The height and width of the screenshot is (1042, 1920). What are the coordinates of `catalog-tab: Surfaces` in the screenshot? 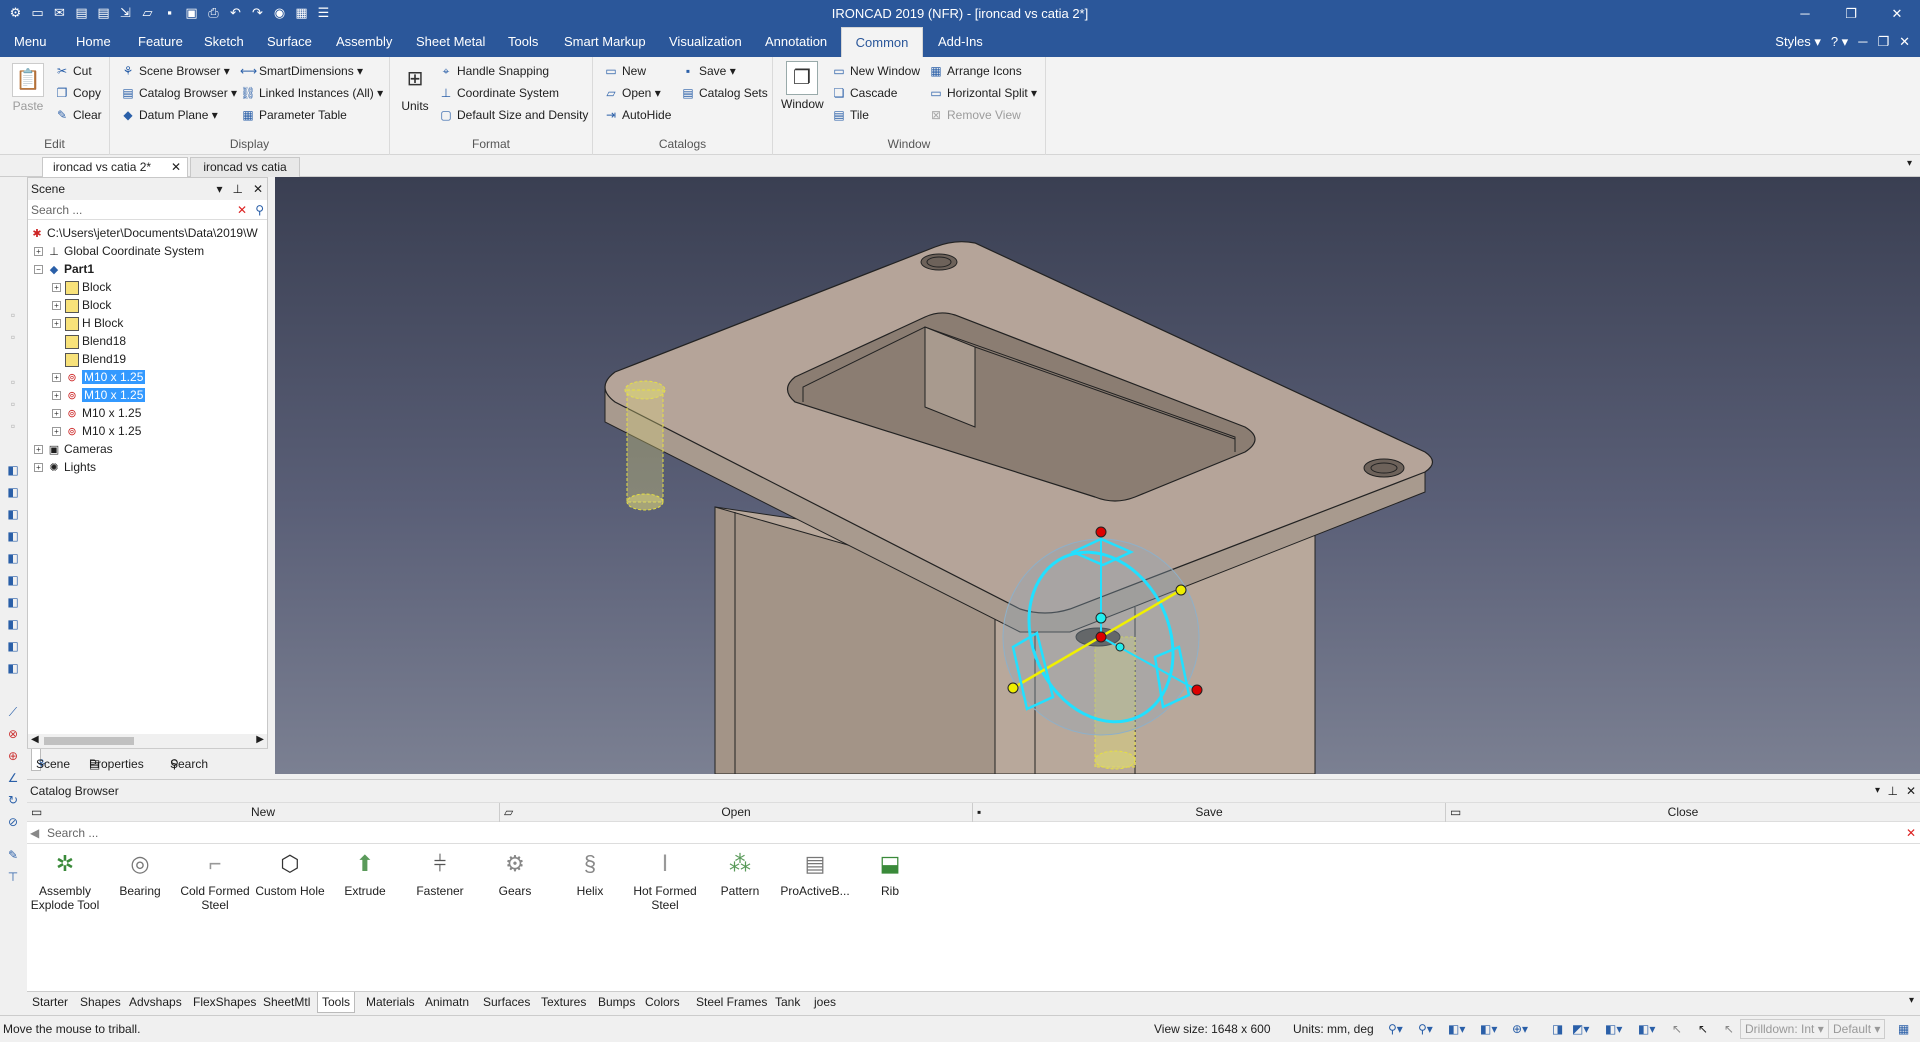 It's located at (506, 1002).